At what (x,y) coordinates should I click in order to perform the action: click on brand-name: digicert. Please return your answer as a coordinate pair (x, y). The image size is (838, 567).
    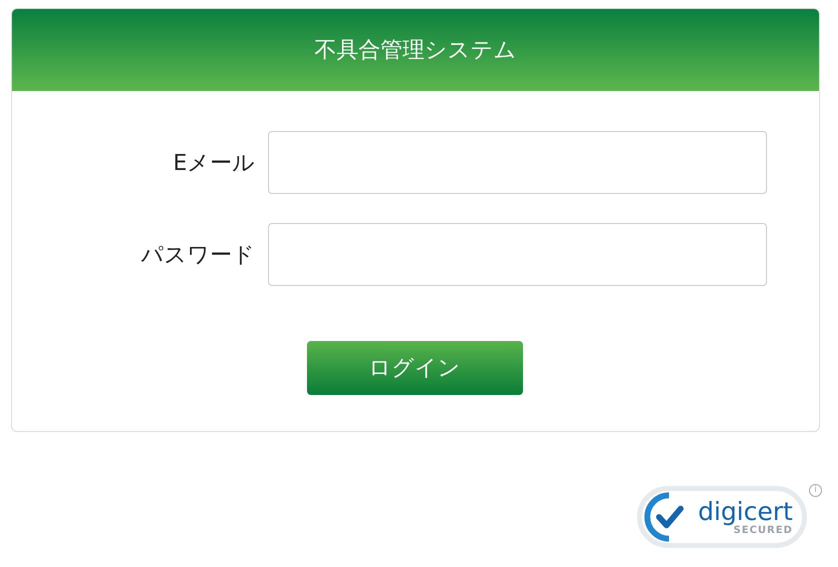
    Looking at the image, I should click on (745, 511).